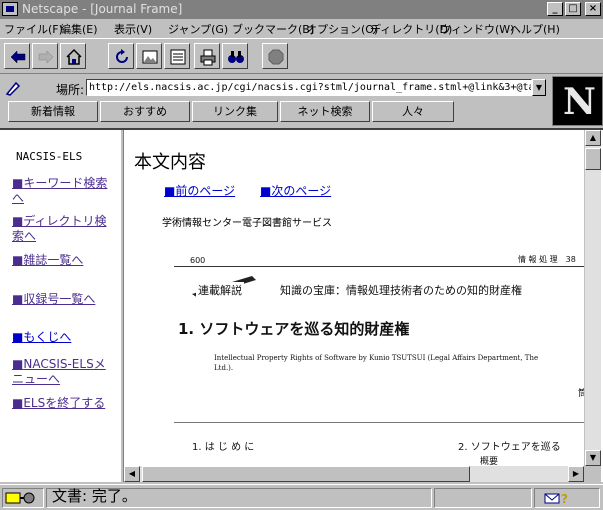  I want to click on menu-edit: 編集(E), so click(79, 29).